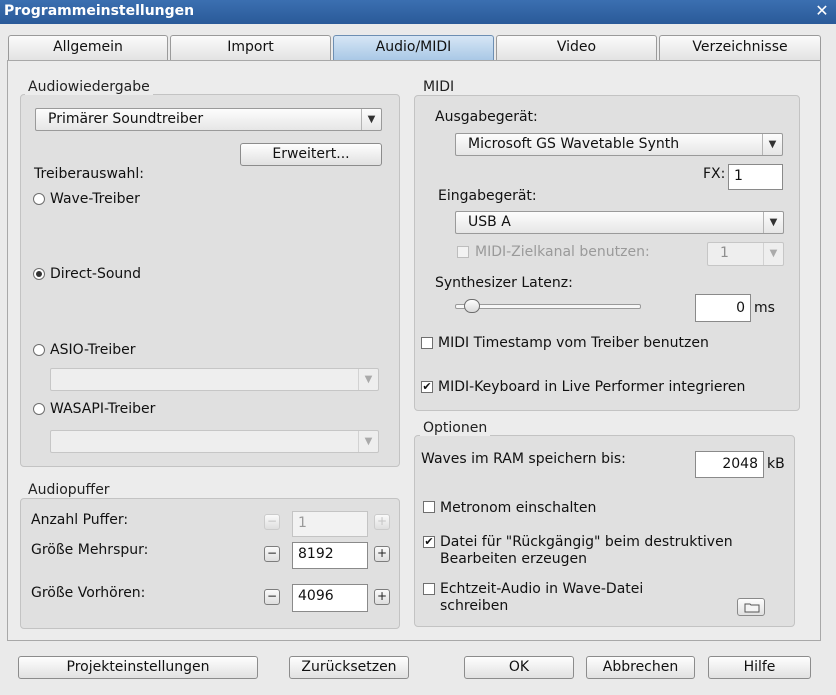 The image size is (836, 695). I want to click on input-device-value: USB A, so click(489, 222).